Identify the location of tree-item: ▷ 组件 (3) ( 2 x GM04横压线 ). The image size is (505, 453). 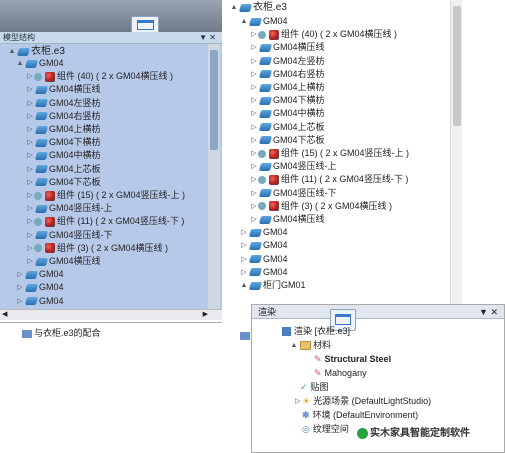
(321, 206).